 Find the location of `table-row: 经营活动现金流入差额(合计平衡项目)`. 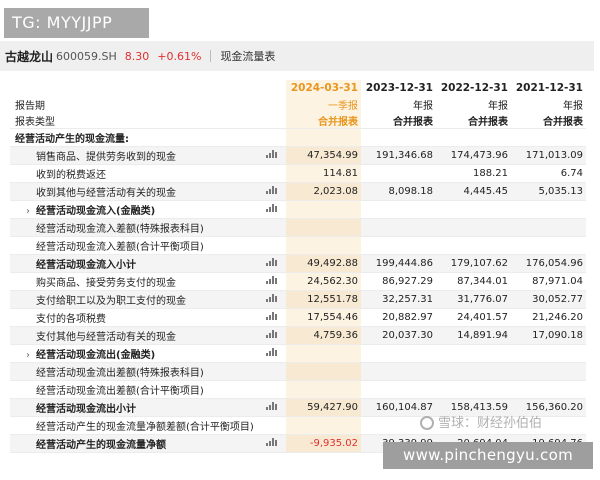

table-row: 经营活动现金流入差额(合计平衡项目) is located at coordinates (298, 245).